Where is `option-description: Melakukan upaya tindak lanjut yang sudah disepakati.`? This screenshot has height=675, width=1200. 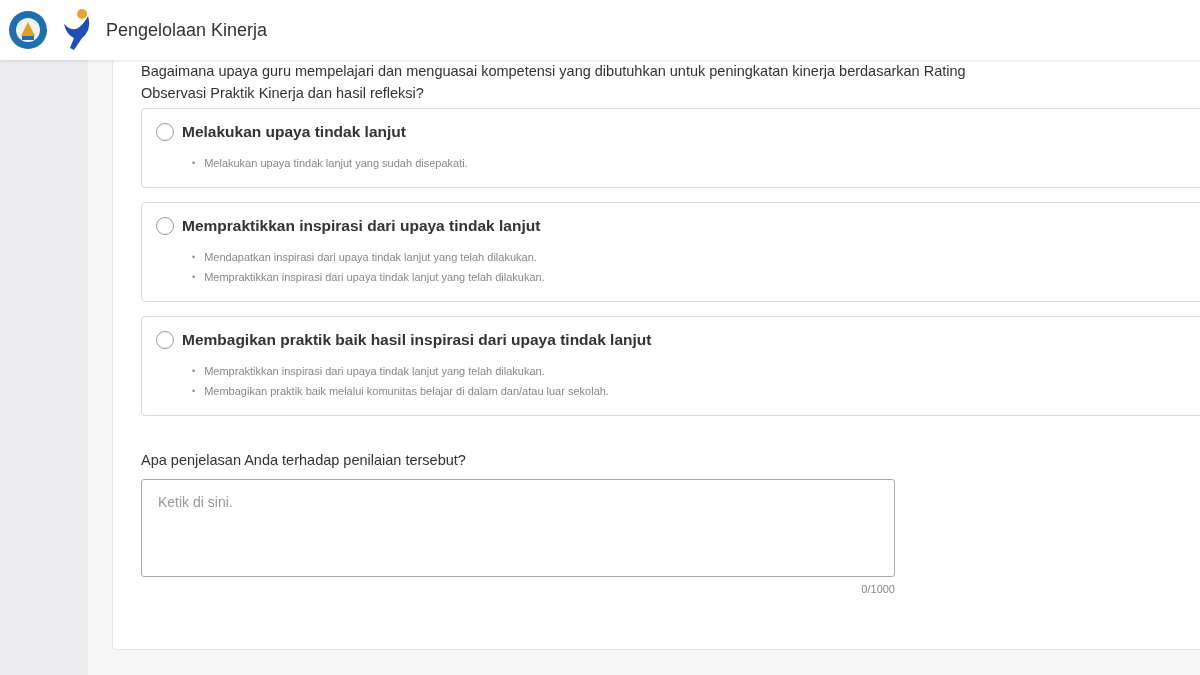
option-description: Melakukan upaya tindak lanjut yang sudah disepakati. is located at coordinates (336, 163).